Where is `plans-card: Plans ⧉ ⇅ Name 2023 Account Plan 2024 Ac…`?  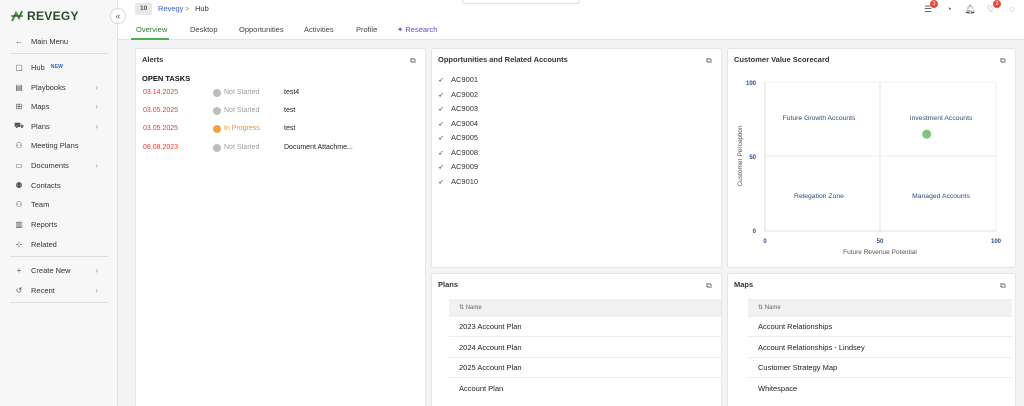
plans-card: Plans ⧉ ⇅ Name 2023 Account Plan 2024 Ac… is located at coordinates (576, 339).